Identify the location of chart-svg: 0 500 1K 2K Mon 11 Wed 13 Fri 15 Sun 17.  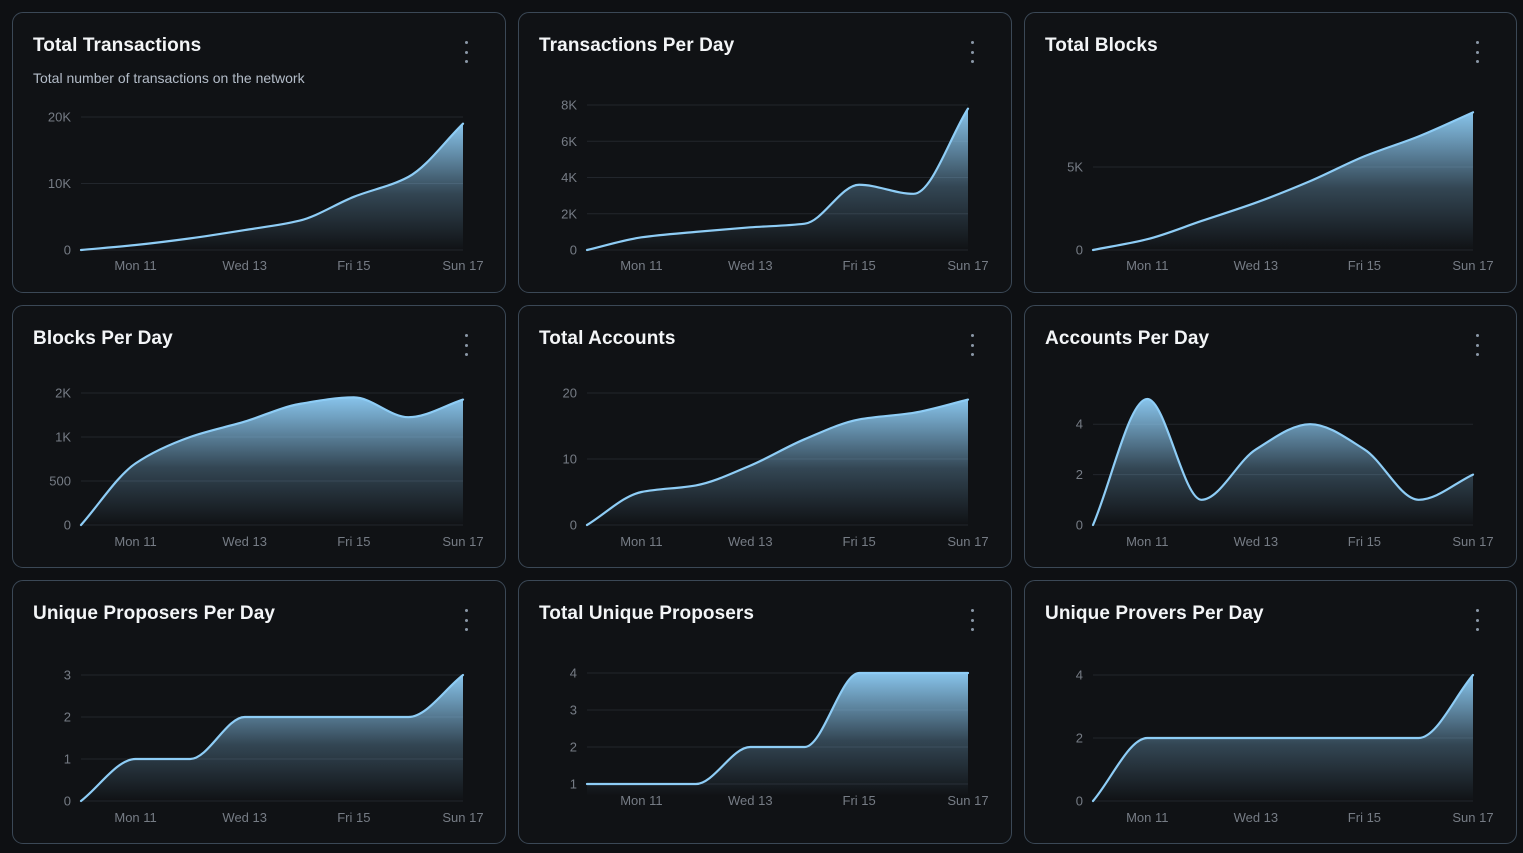
(266, 468).